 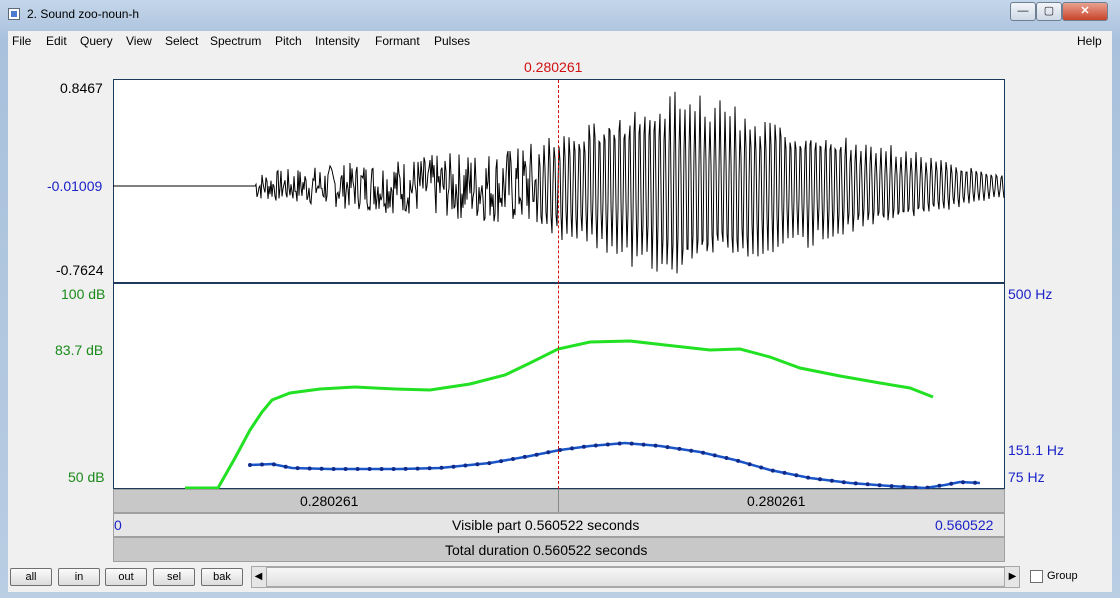 What do you see at coordinates (1026, 477) in the screenshot?
I see `pitch-bottom-label: 75 Hz` at bounding box center [1026, 477].